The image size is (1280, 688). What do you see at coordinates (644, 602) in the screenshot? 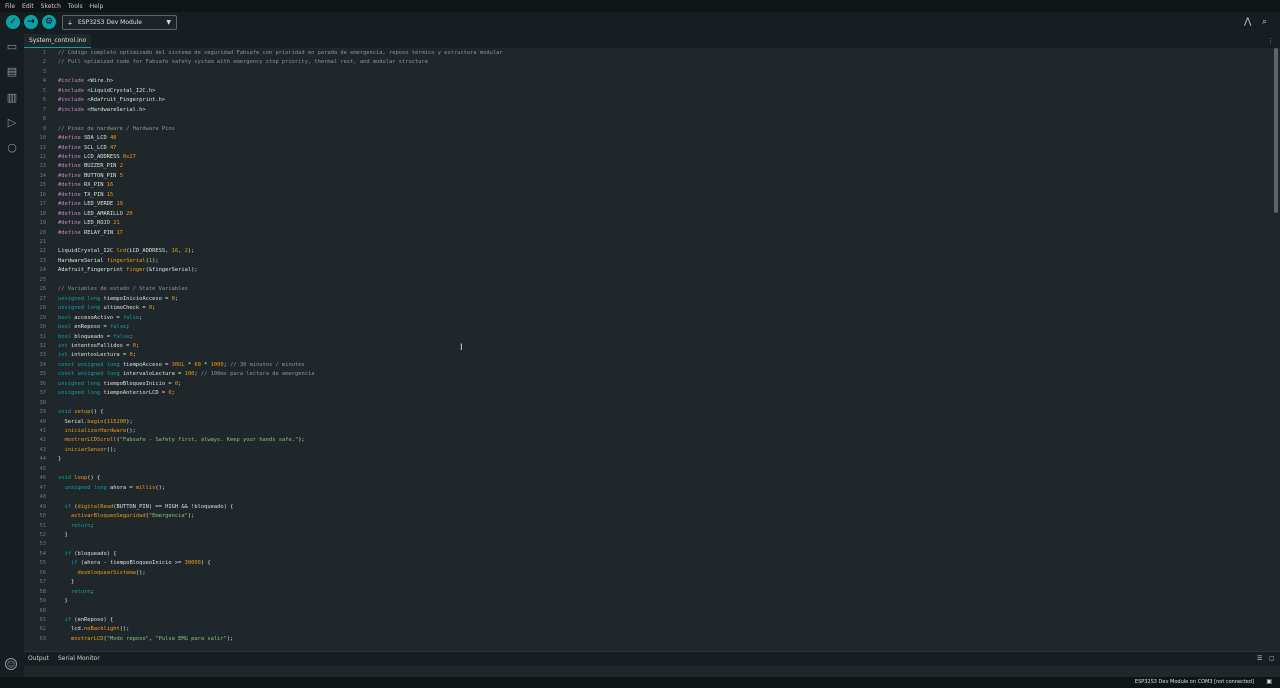
I see `code-line: 59 }` at bounding box center [644, 602].